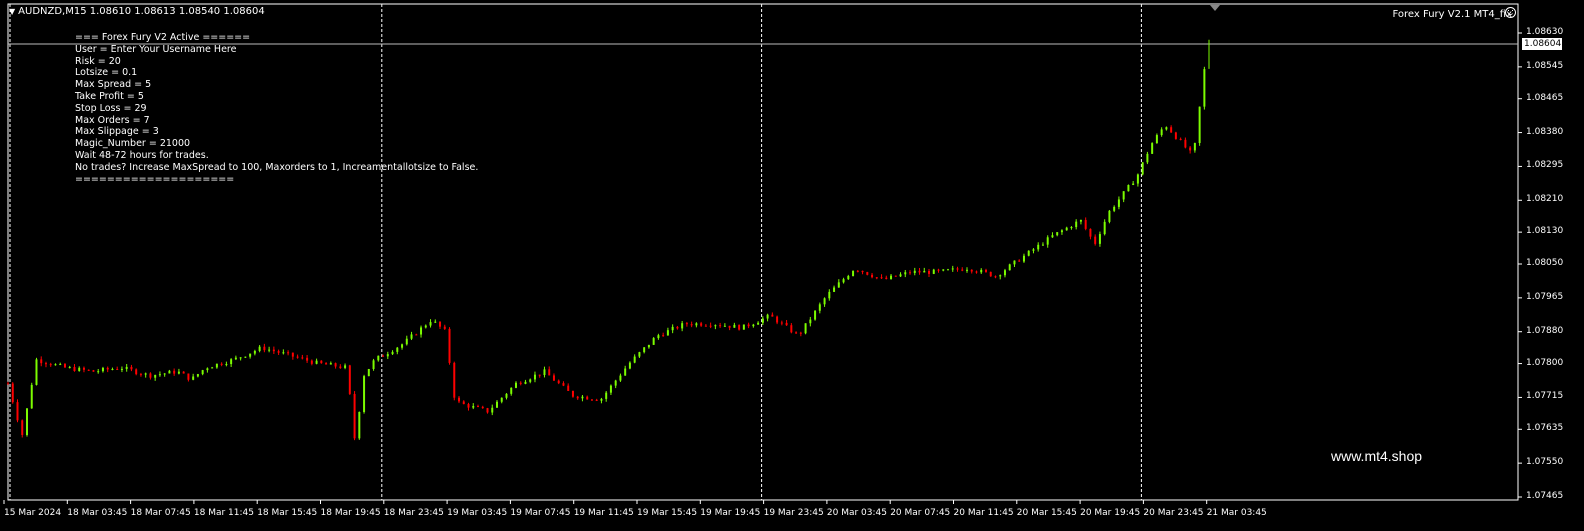 The width and height of the screenshot is (1584, 531). Describe the element at coordinates (12, 11) in the screenshot. I see `dropdown-triangle-icon: ▼` at that location.